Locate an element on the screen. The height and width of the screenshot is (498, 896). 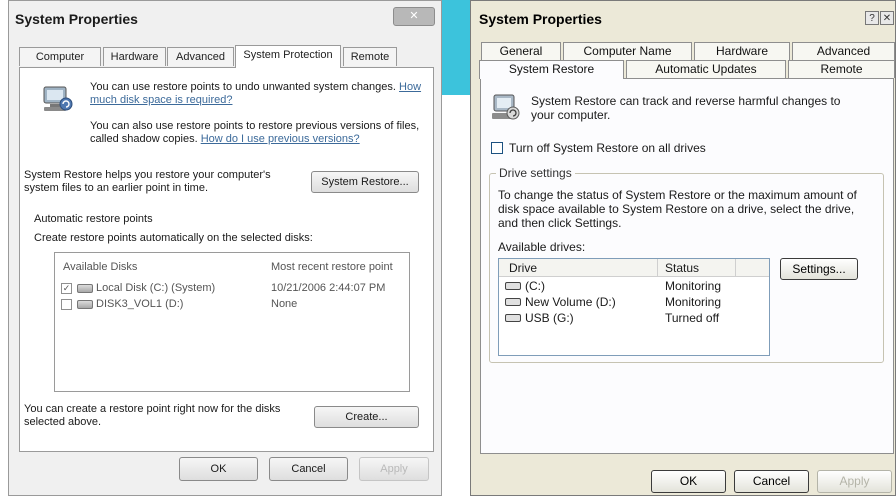
disk-name: DISK3_VOL1 (D:) is located at coordinates (140, 304).